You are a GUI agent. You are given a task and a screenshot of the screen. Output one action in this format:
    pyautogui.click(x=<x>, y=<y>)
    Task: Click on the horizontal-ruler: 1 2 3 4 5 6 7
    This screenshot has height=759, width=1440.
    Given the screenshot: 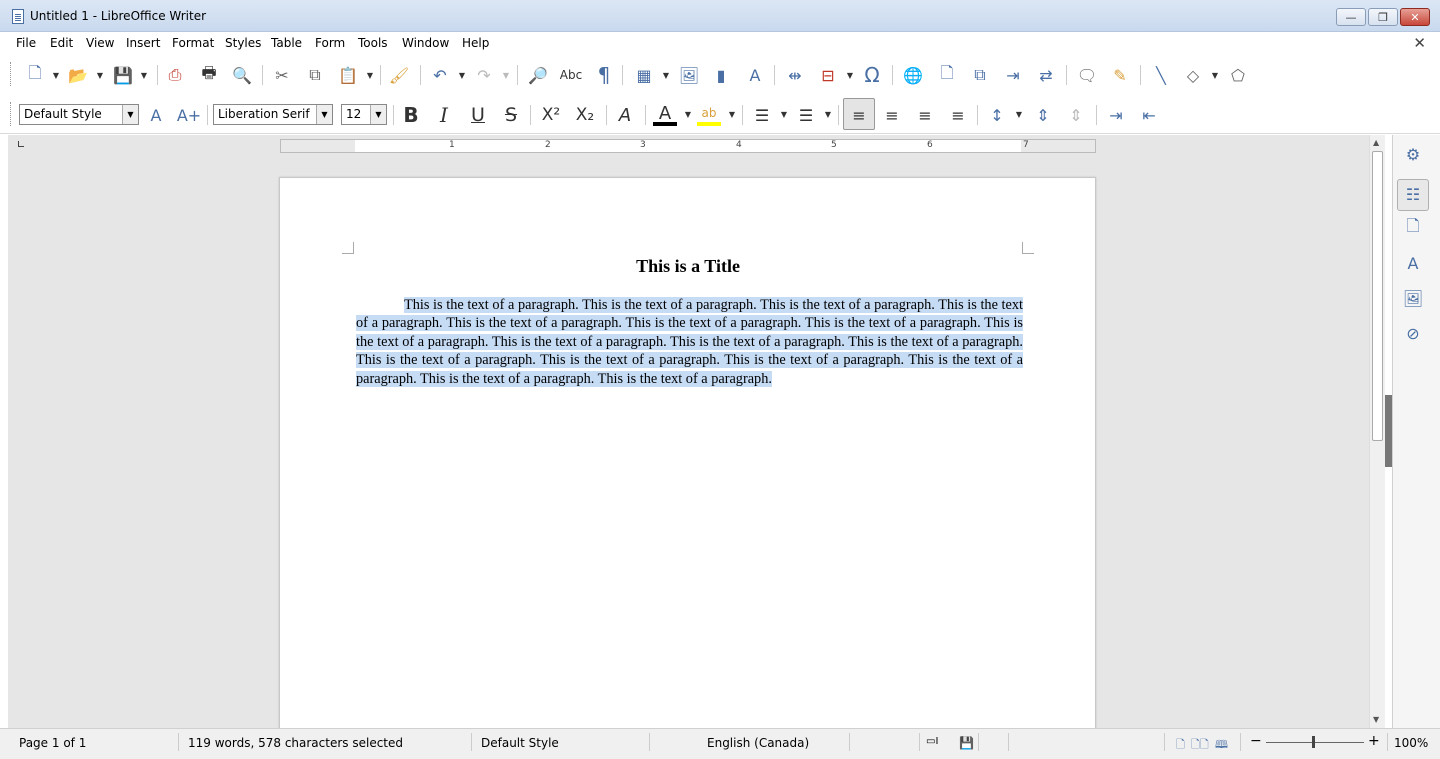 What is the action you would take?
    pyautogui.click(x=688, y=146)
    